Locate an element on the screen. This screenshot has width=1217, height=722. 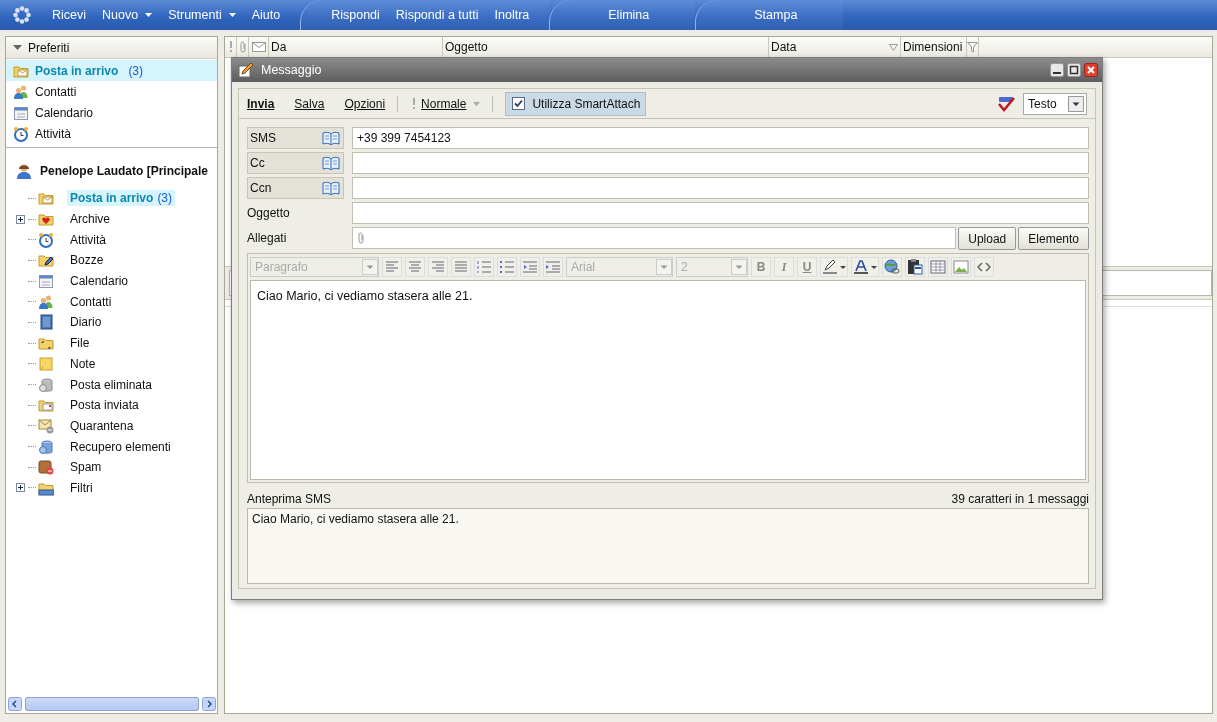
character-counter: 39 caratteri in 1 messaggi is located at coordinates (1020, 499).